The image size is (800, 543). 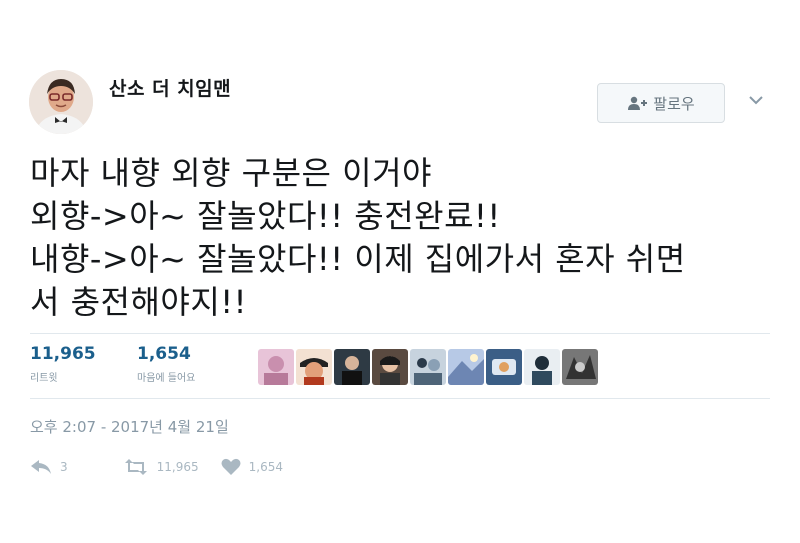 I want to click on avatar, so click(x=61, y=102).